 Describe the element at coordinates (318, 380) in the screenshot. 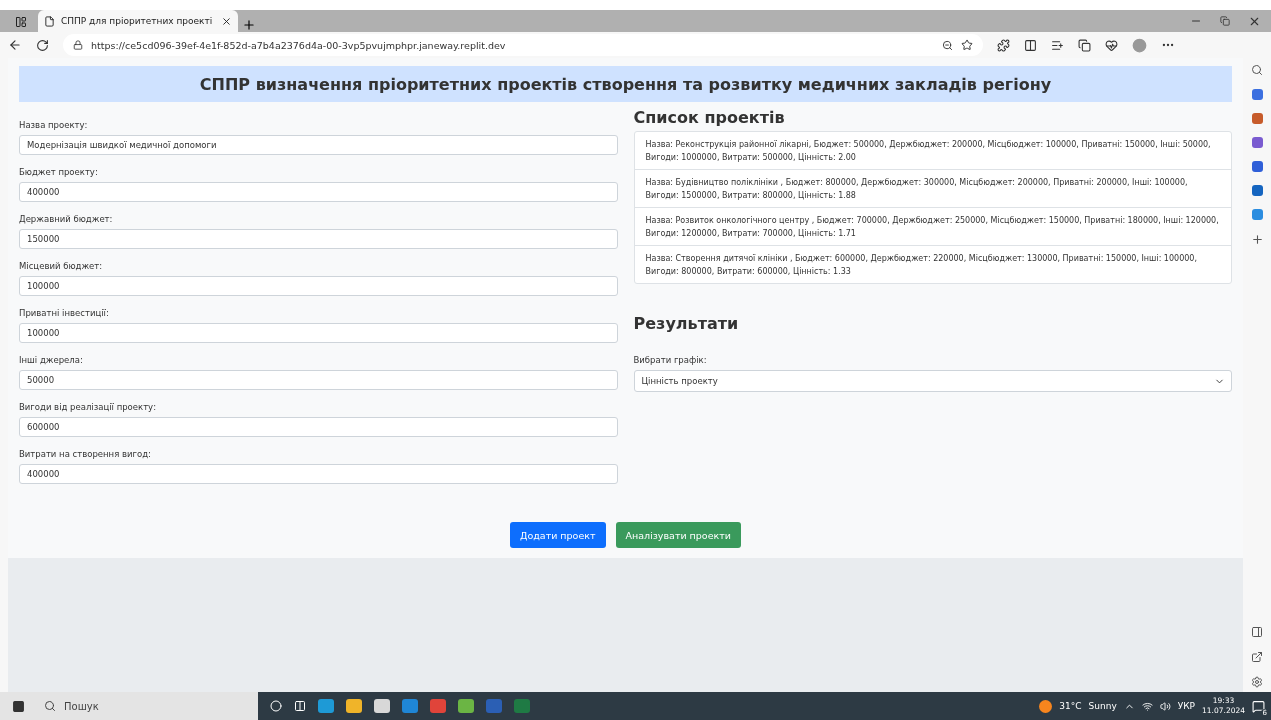

I see `input-field: 50000` at that location.